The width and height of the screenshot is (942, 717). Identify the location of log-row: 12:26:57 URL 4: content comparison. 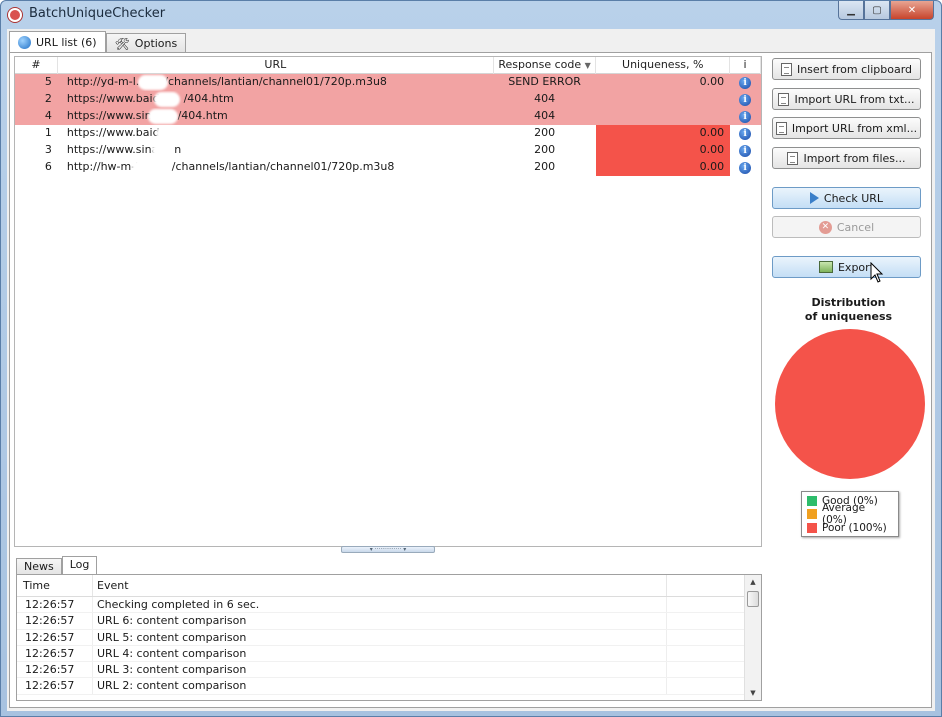
(389, 654).